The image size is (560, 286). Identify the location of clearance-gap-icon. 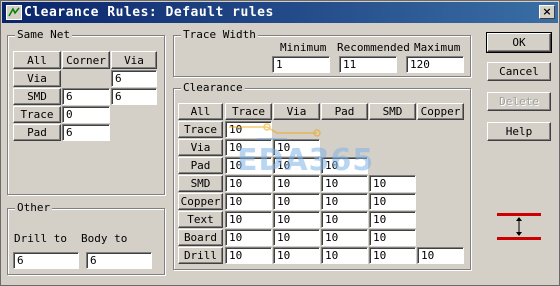
(519, 226).